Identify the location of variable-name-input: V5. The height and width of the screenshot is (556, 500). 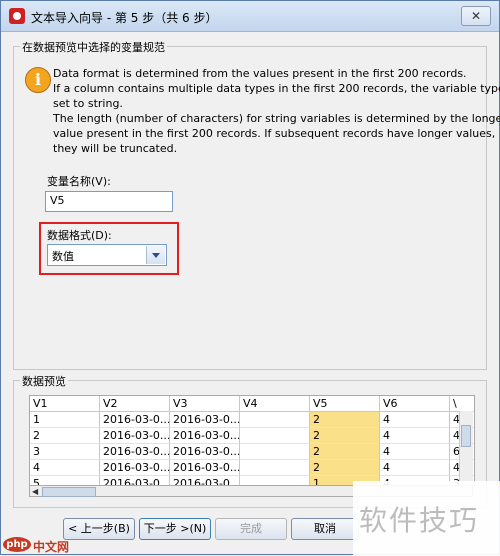
(109, 201).